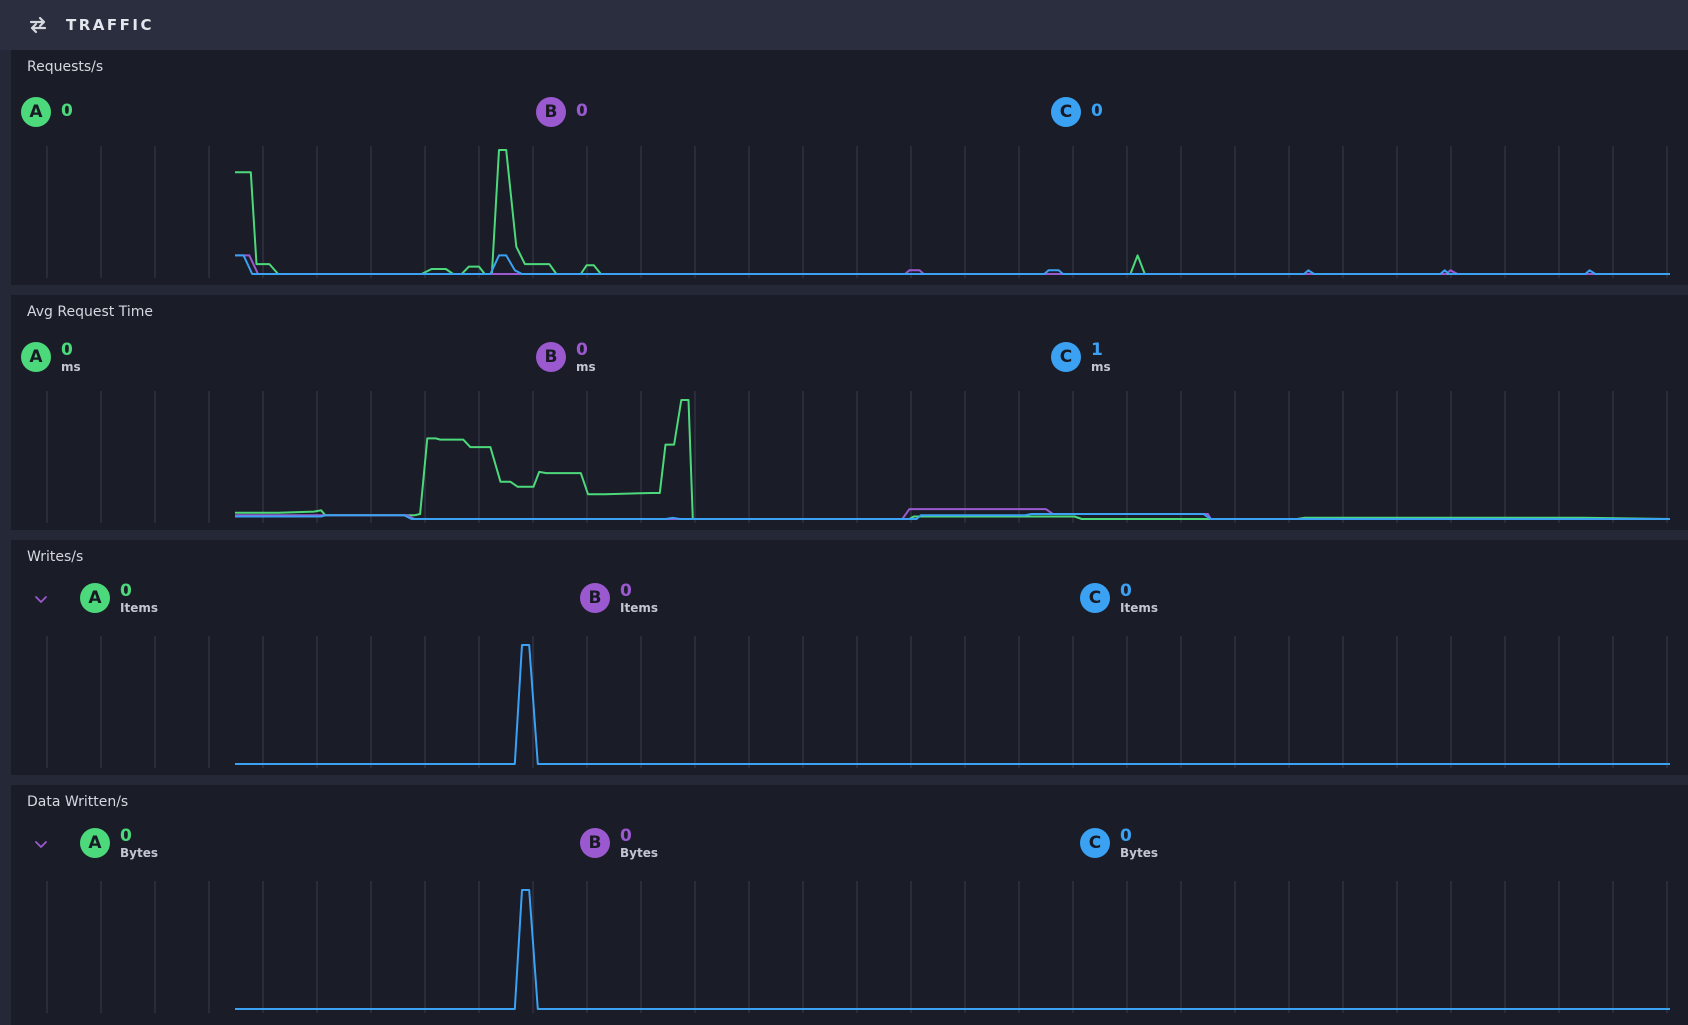 The image size is (1688, 1025). What do you see at coordinates (619, 843) in the screenshot?
I see `metric-b: B 0 Bytes` at bounding box center [619, 843].